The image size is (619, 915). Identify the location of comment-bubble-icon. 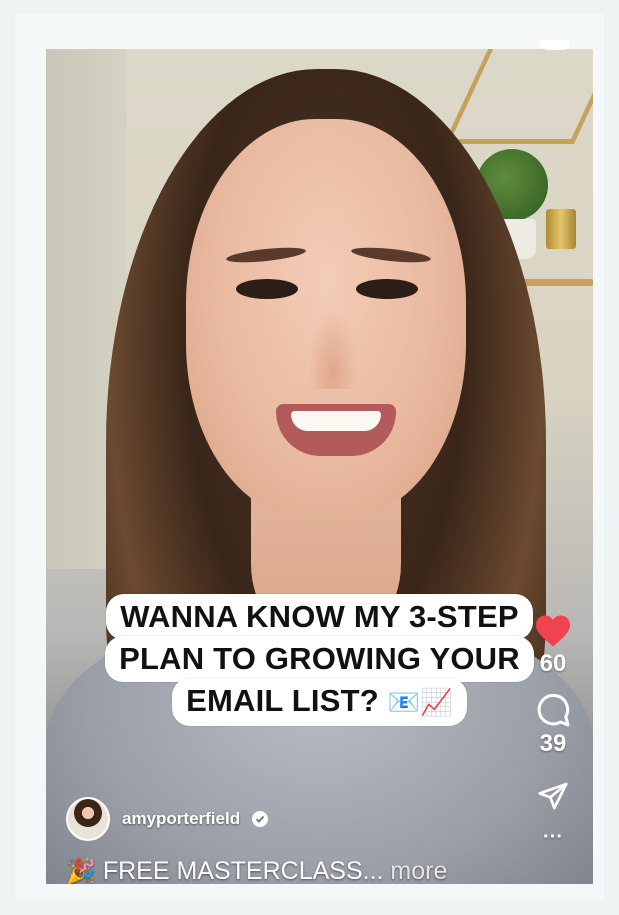
(553, 710).